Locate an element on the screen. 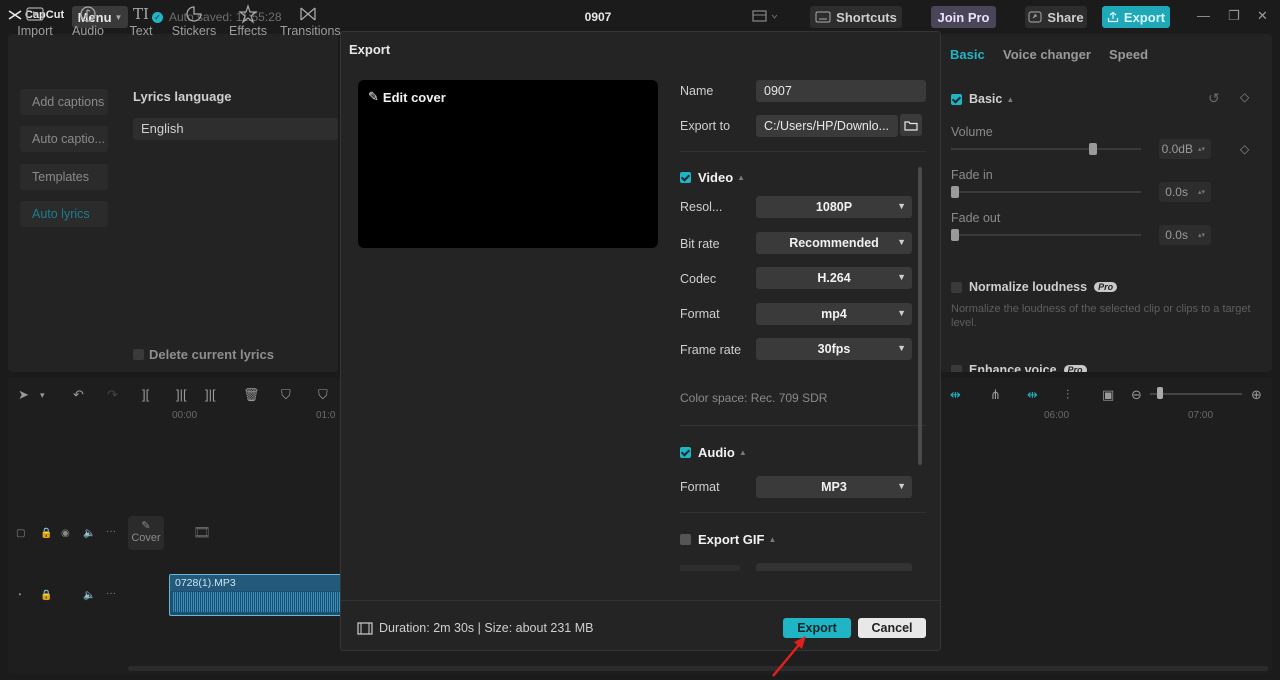 The height and width of the screenshot is (680, 1280). link-icon: ⇹ is located at coordinates (955, 395).